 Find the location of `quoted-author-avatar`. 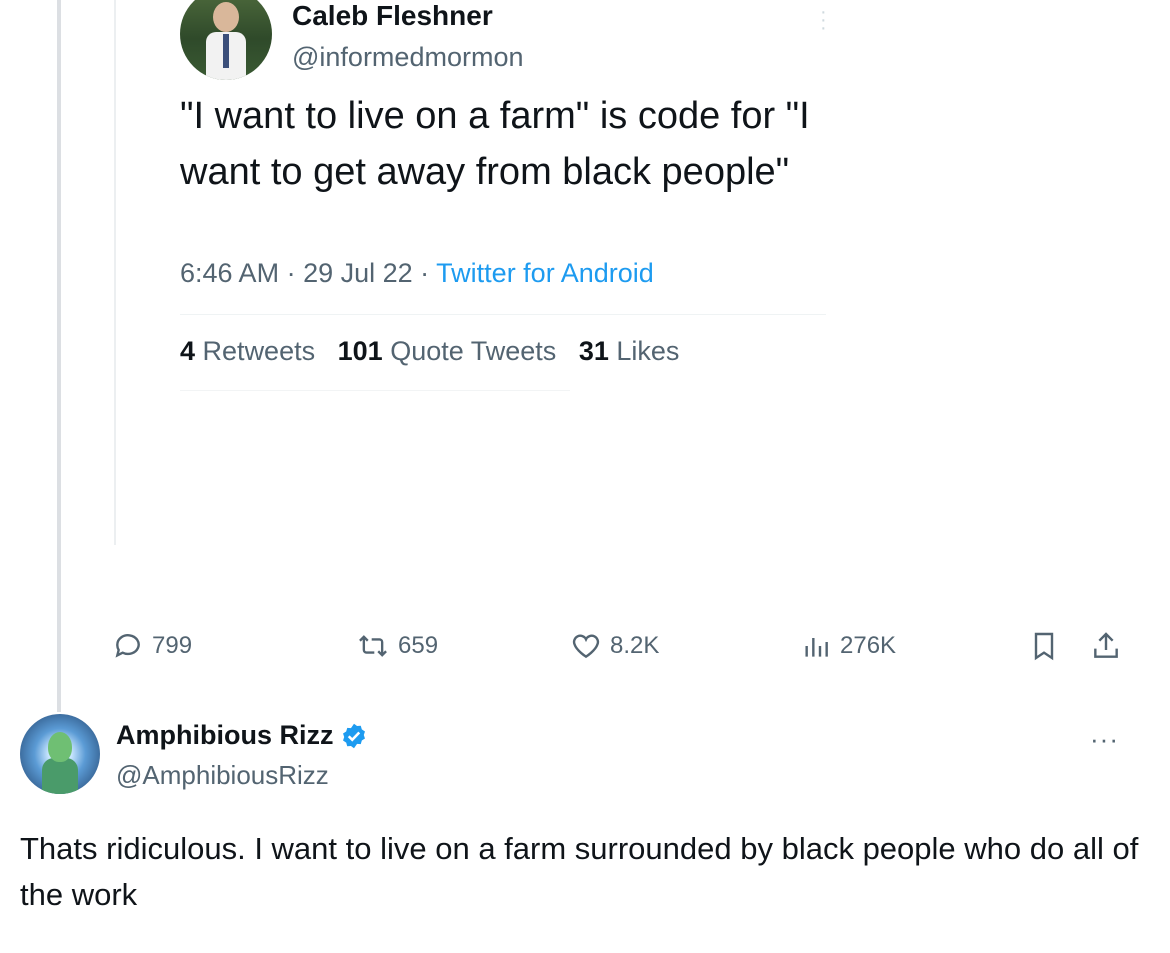

quoted-author-avatar is located at coordinates (226, 40).